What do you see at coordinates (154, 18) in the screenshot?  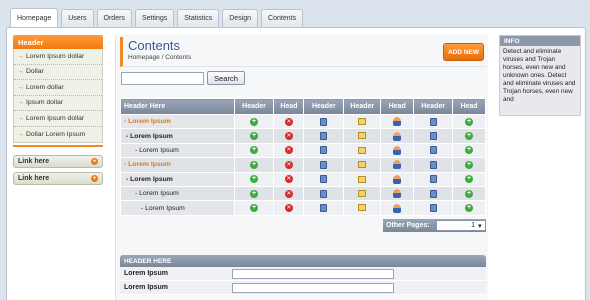 I see `tab-settings: Settings` at bounding box center [154, 18].